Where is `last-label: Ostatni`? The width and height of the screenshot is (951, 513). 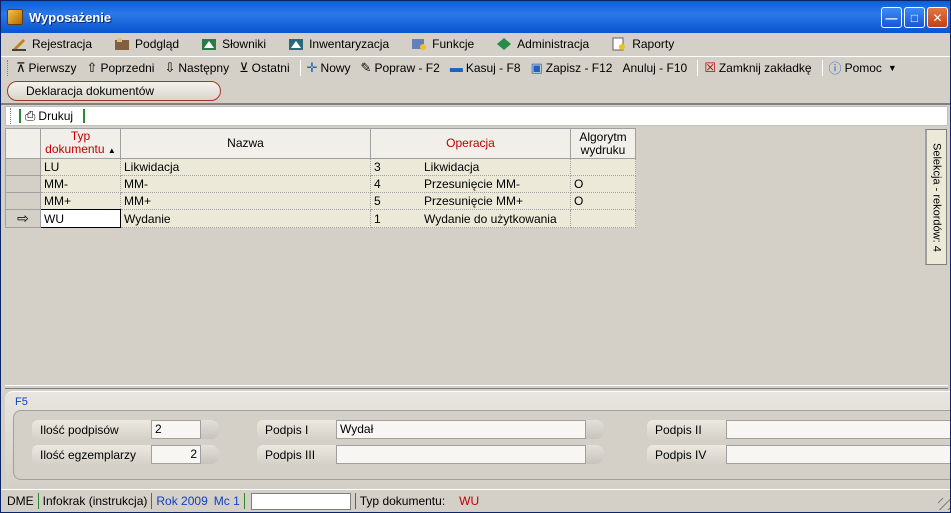
last-label: Ostatni is located at coordinates (270, 67).